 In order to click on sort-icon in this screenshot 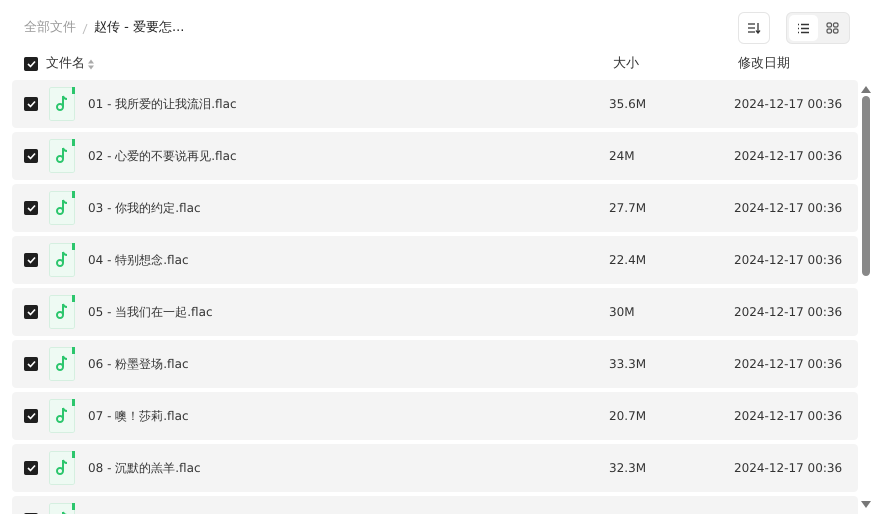, I will do `click(754, 28)`.